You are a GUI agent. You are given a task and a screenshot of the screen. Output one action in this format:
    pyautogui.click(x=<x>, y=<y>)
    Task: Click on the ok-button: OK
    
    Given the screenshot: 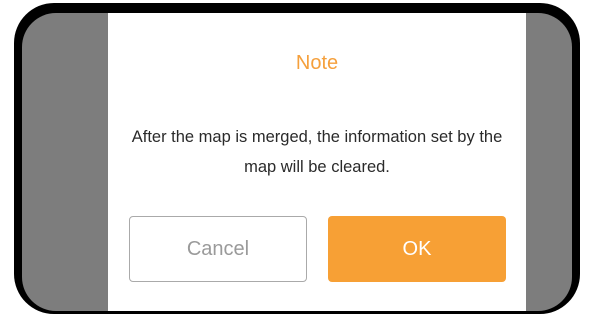 What is the action you would take?
    pyautogui.click(x=417, y=249)
    